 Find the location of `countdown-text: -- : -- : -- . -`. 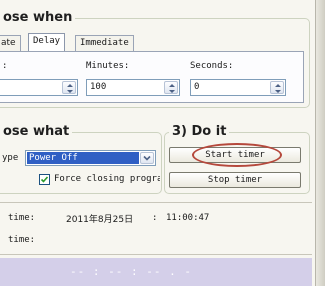

countdown-text: -- : -- : -- . - is located at coordinates (131, 271).